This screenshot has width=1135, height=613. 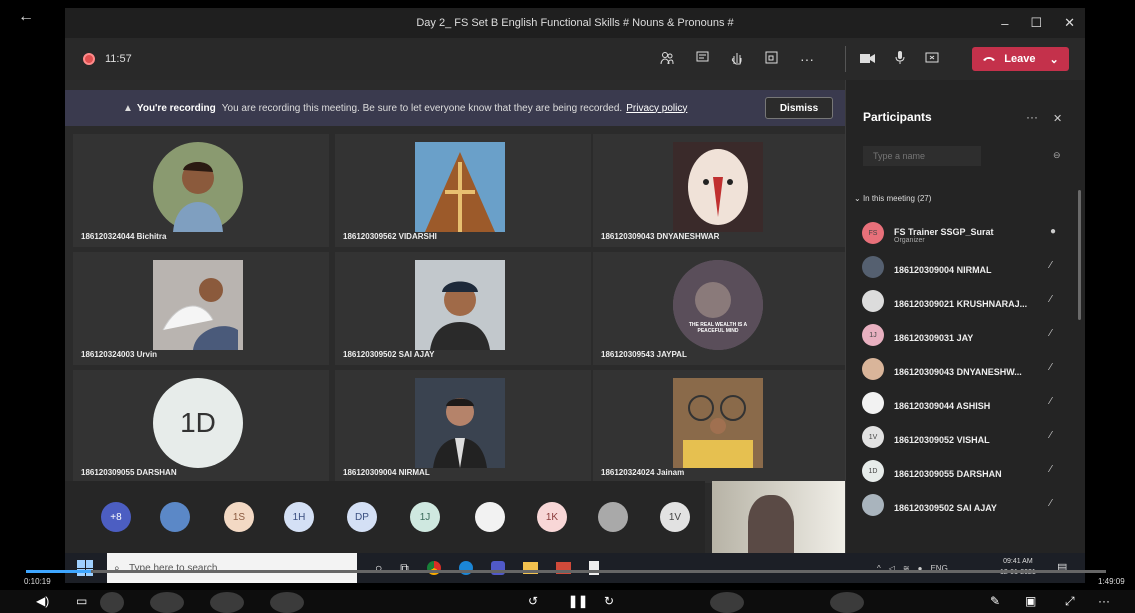 What do you see at coordinates (892, 198) in the screenshot?
I see `section-header: ⌄ In this meeting (27)` at bounding box center [892, 198].